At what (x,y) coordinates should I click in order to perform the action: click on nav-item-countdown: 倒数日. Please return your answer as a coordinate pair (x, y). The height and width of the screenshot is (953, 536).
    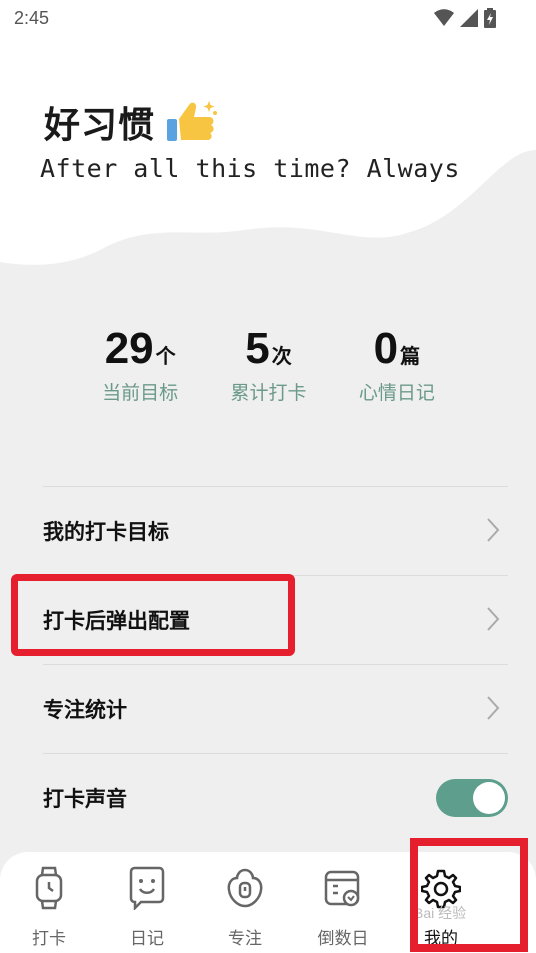
    Looking at the image, I should click on (343, 902).